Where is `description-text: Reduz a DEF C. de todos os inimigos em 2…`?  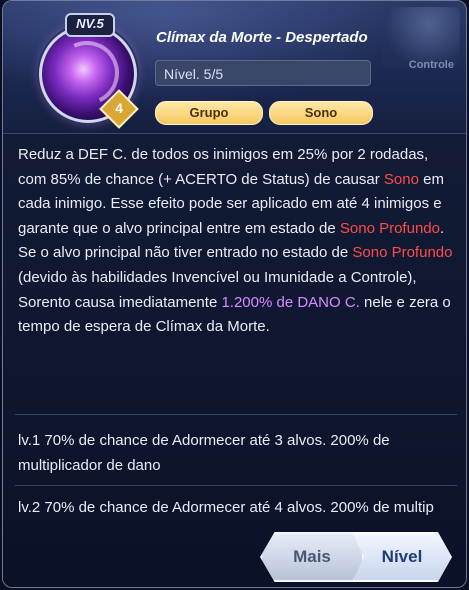
description-text: Reduz a DEF C. de todos os inimigos em 2… is located at coordinates (223, 167).